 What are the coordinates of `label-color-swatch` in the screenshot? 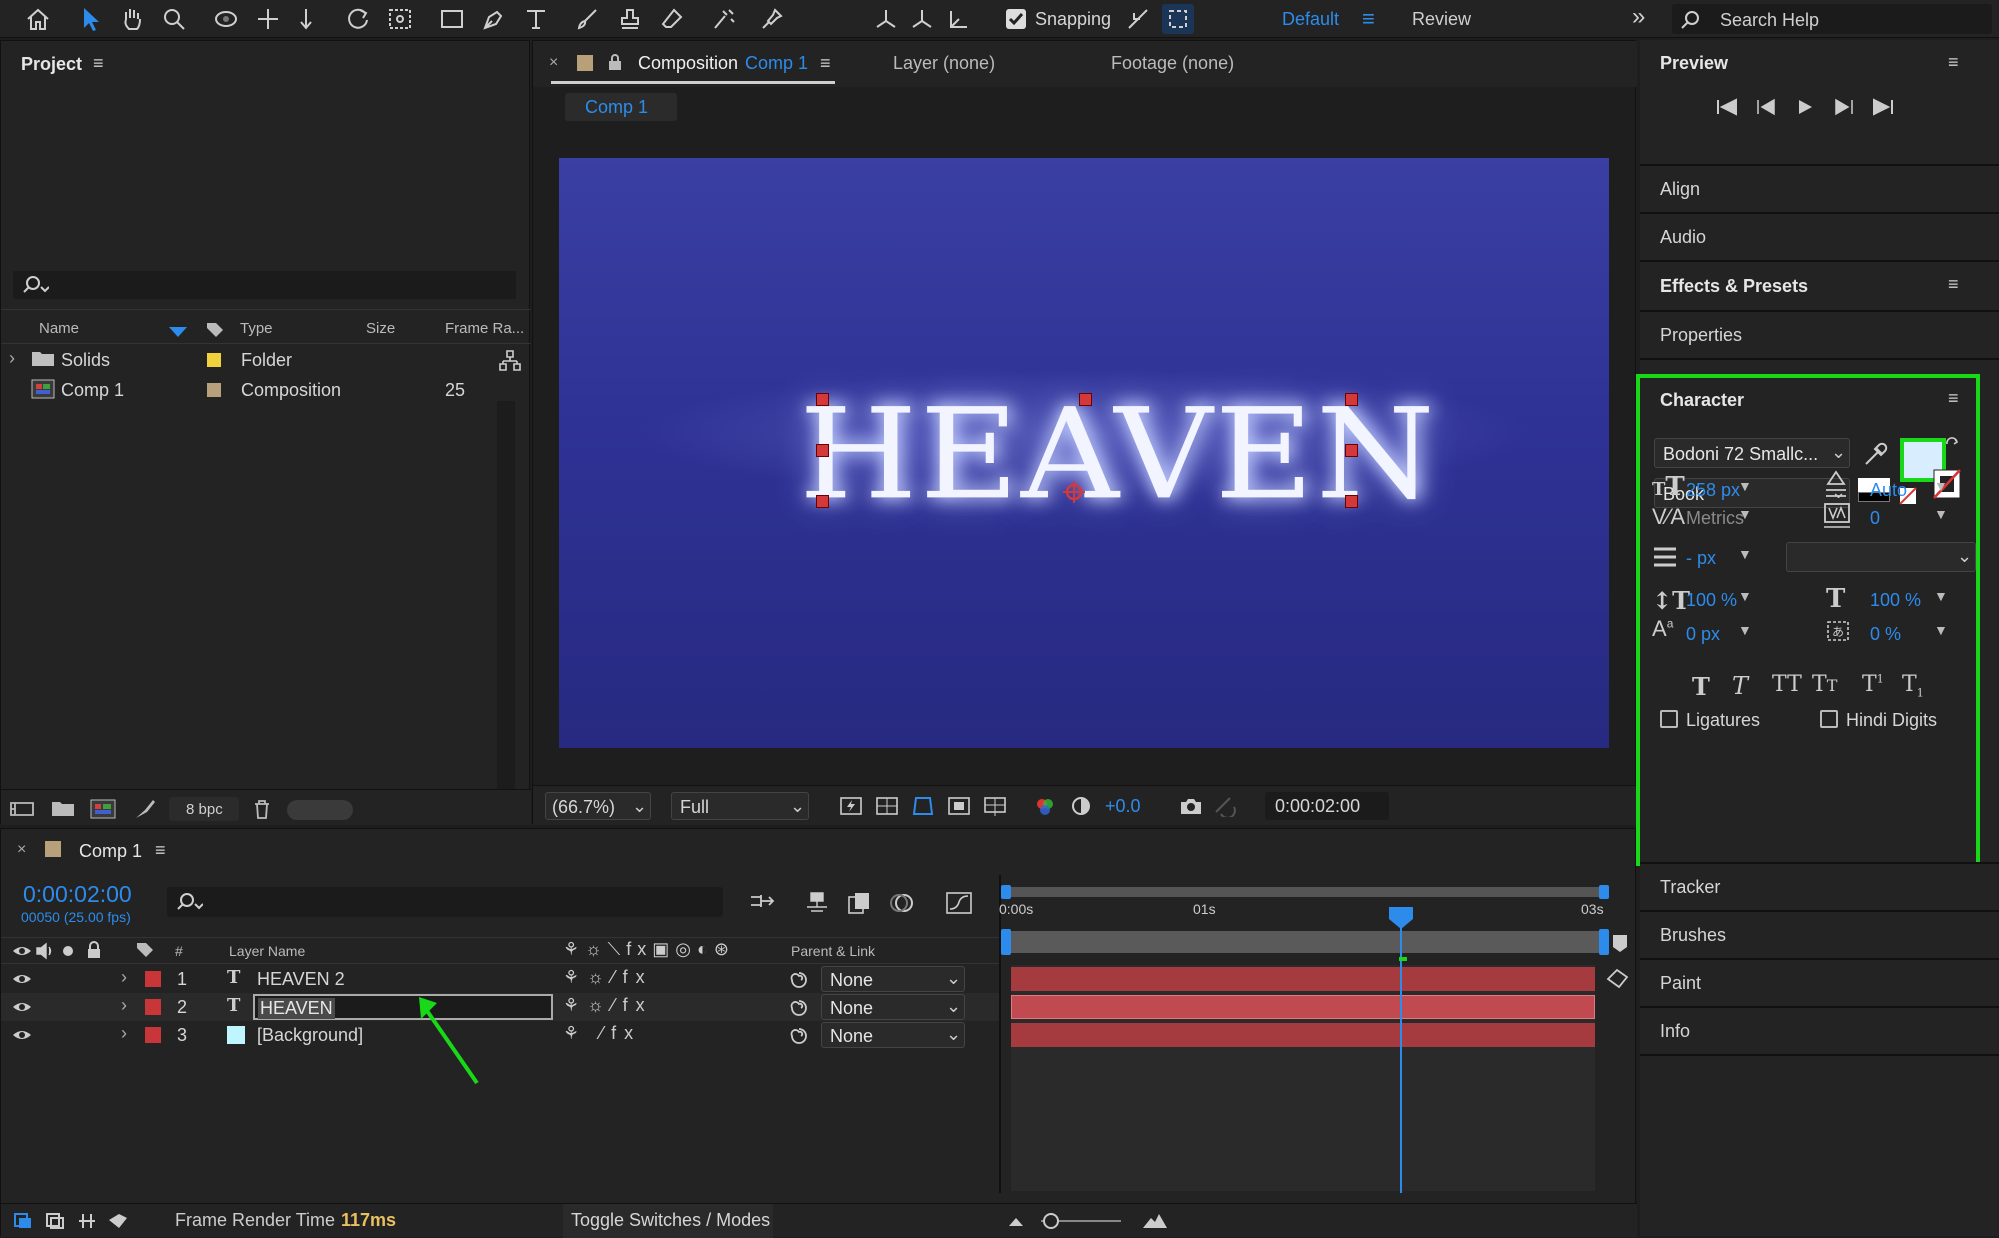 It's located at (214, 360).